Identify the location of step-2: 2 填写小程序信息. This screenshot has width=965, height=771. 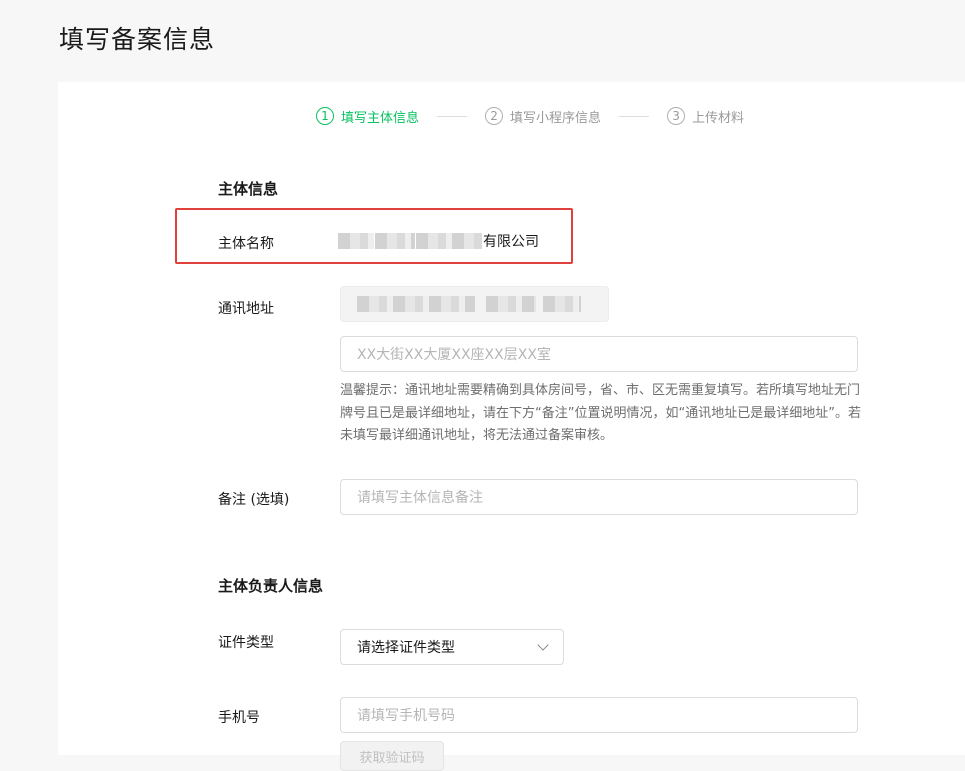
(543, 116).